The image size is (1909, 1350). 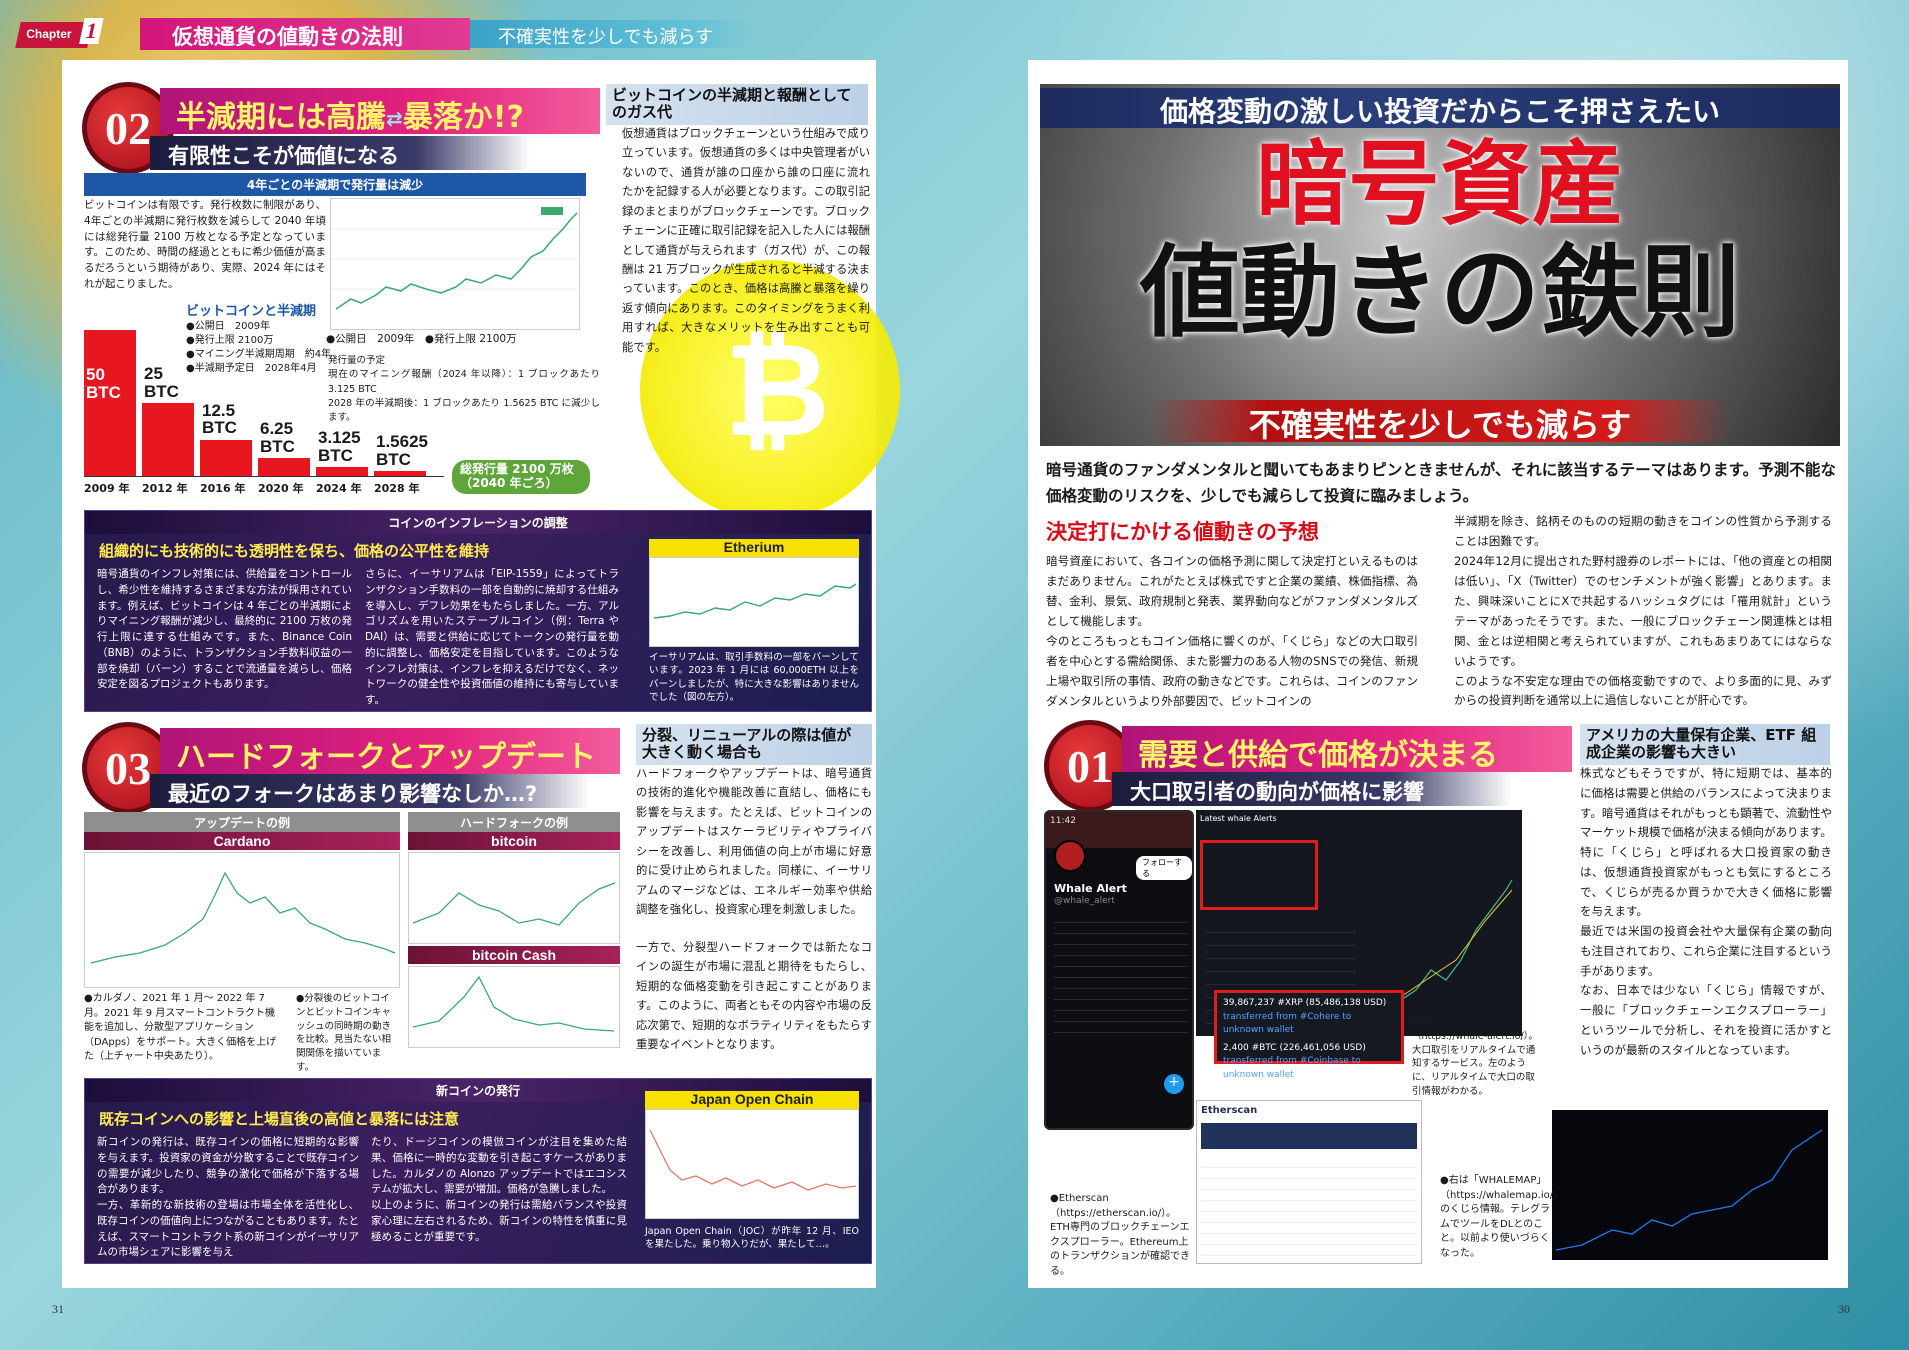 What do you see at coordinates (514, 955) in the screenshot?
I see `bitcoin-cash-label: bitcoin Cash` at bounding box center [514, 955].